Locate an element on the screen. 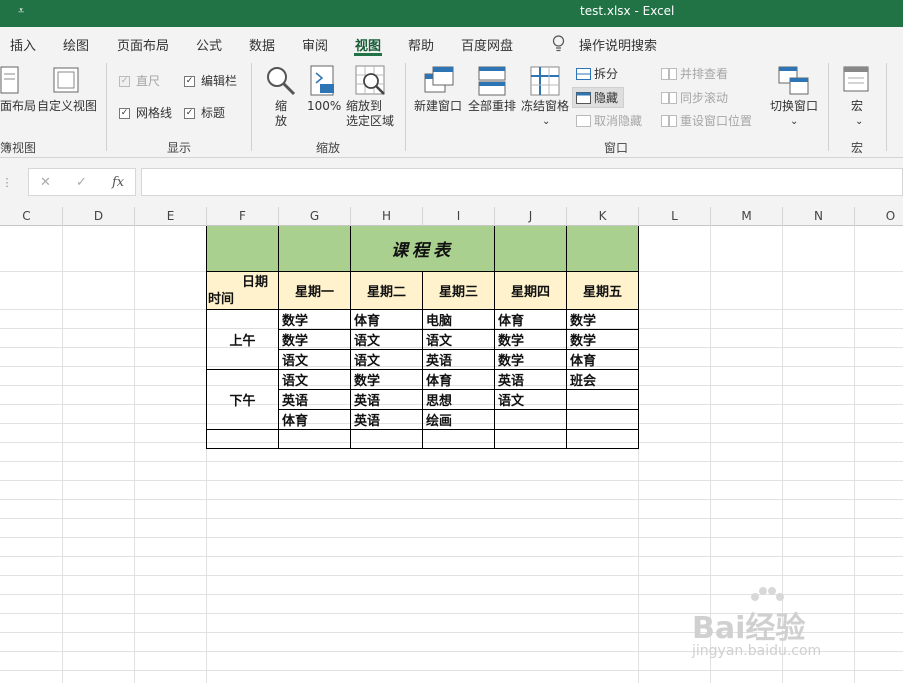 This screenshot has height=683, width=903. cell-k1 is located at coordinates (602, 249).